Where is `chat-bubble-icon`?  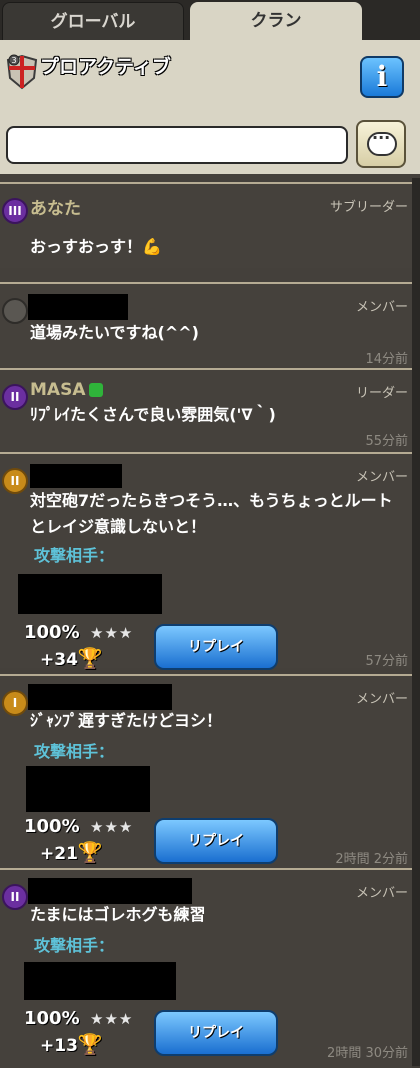 chat-bubble-icon is located at coordinates (382, 142).